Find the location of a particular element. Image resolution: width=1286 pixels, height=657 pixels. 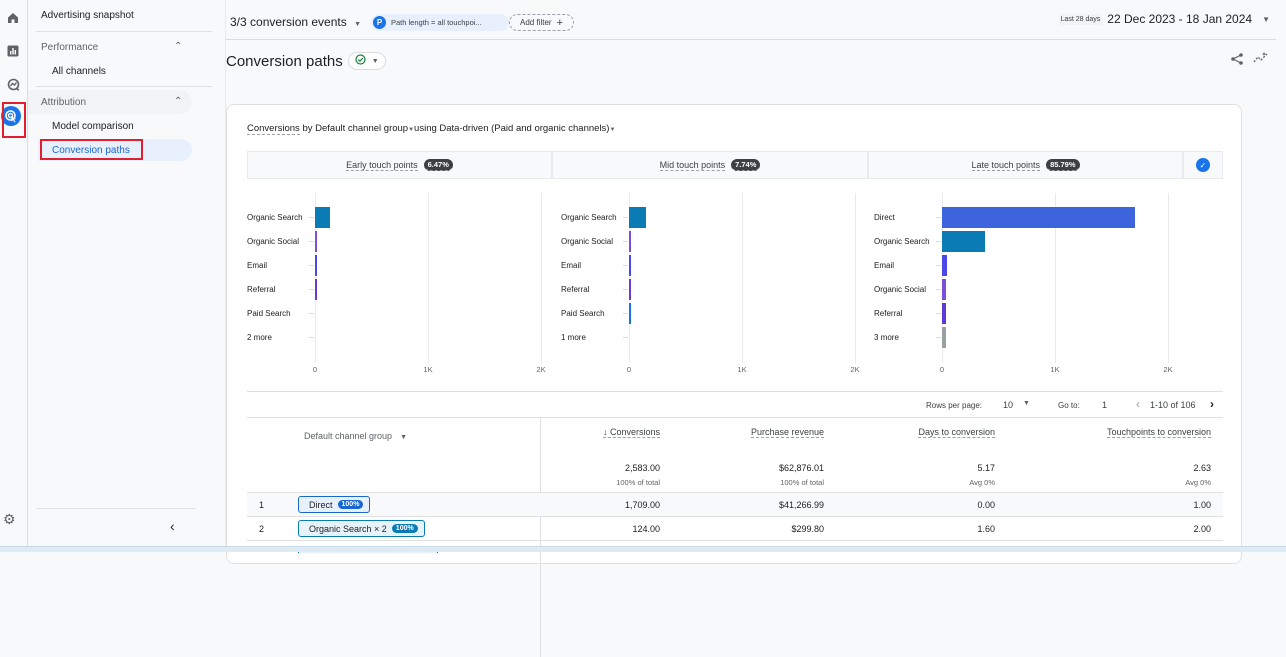

total-touchpoints-sub: Avg 0% is located at coordinates (1198, 482).